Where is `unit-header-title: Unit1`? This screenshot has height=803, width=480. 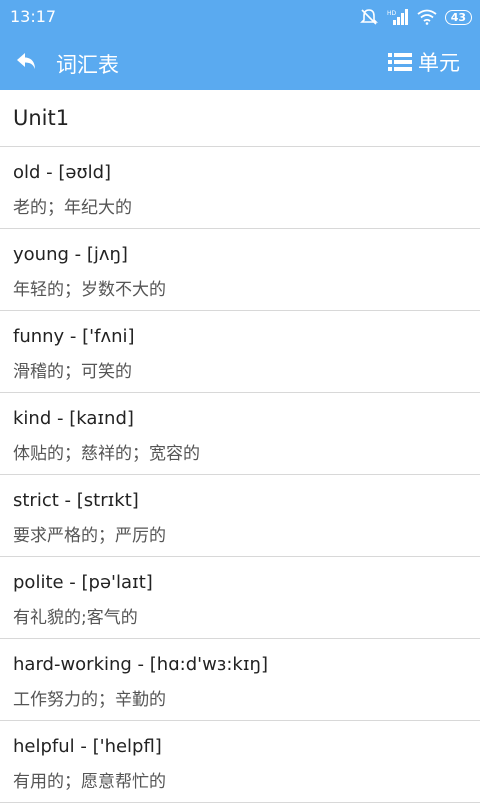 unit-header-title: Unit1 is located at coordinates (41, 118).